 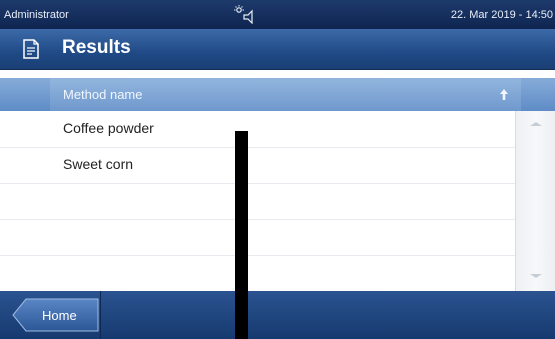 I want to click on overlay-black-bar, so click(x=241, y=235).